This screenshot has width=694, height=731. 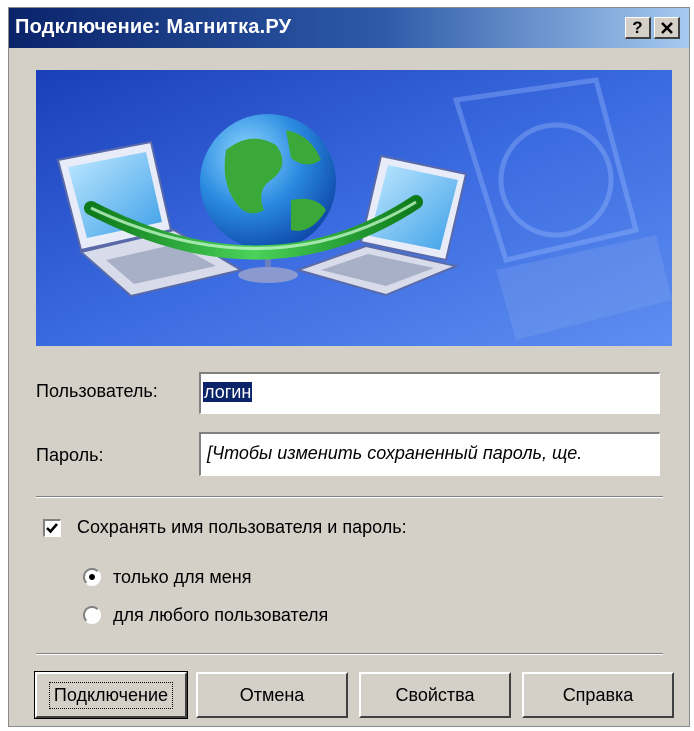 I want to click on help-title-button: ?, so click(x=638, y=28).